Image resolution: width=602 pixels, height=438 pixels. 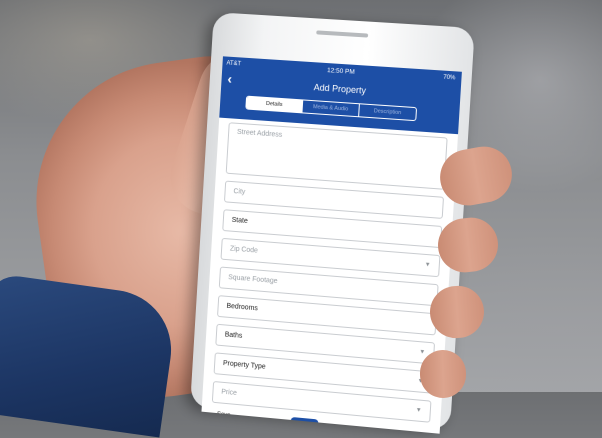 What do you see at coordinates (244, 365) in the screenshot?
I see `property-type-value: Property Type` at bounding box center [244, 365].